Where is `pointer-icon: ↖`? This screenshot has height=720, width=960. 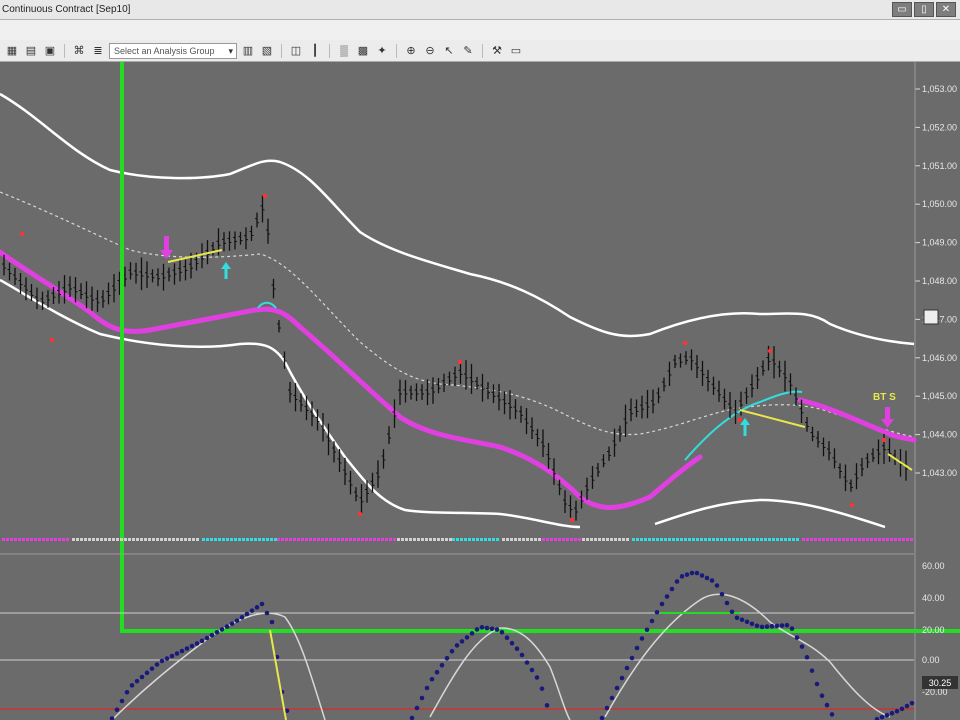
pointer-icon: ↖ is located at coordinates (449, 51).